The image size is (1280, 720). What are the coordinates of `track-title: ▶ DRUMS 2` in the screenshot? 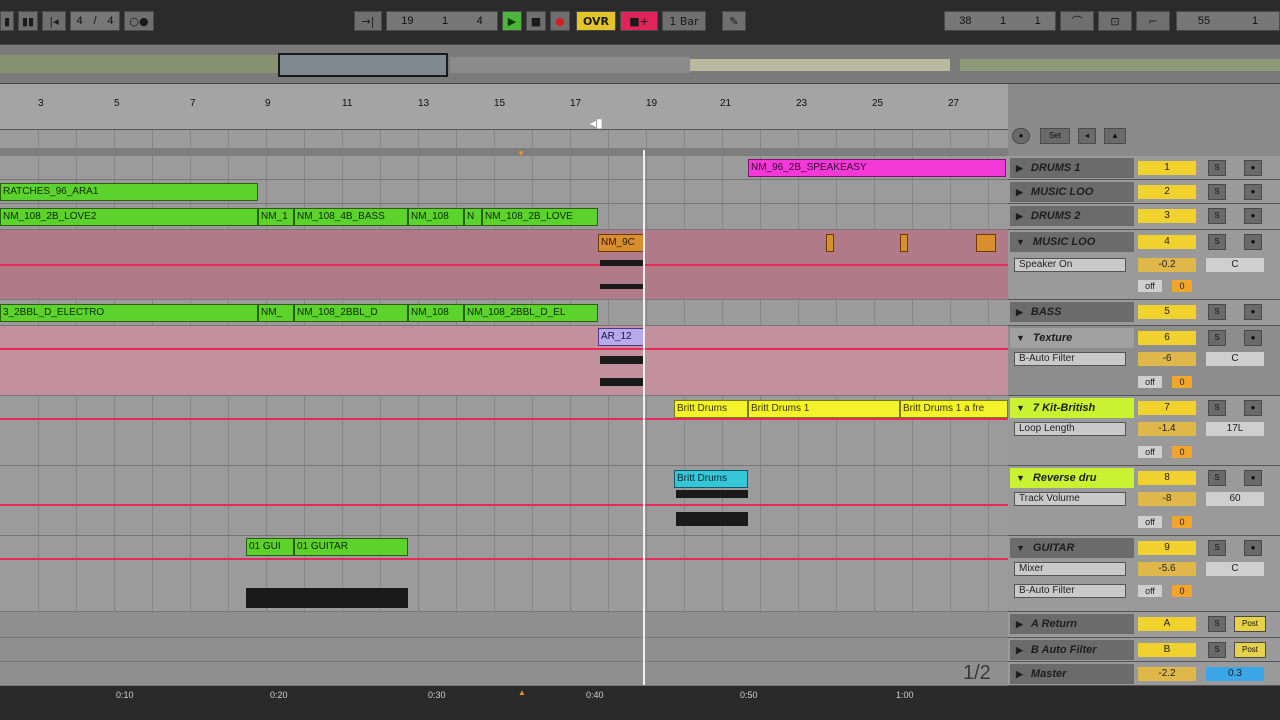 It's located at (1072, 216).